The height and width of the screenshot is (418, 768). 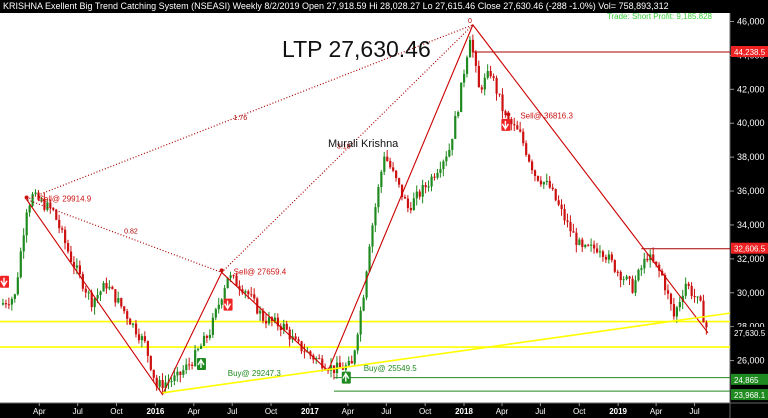 What do you see at coordinates (618, 411) in the screenshot?
I see `x-tick-label: 2019` at bounding box center [618, 411].